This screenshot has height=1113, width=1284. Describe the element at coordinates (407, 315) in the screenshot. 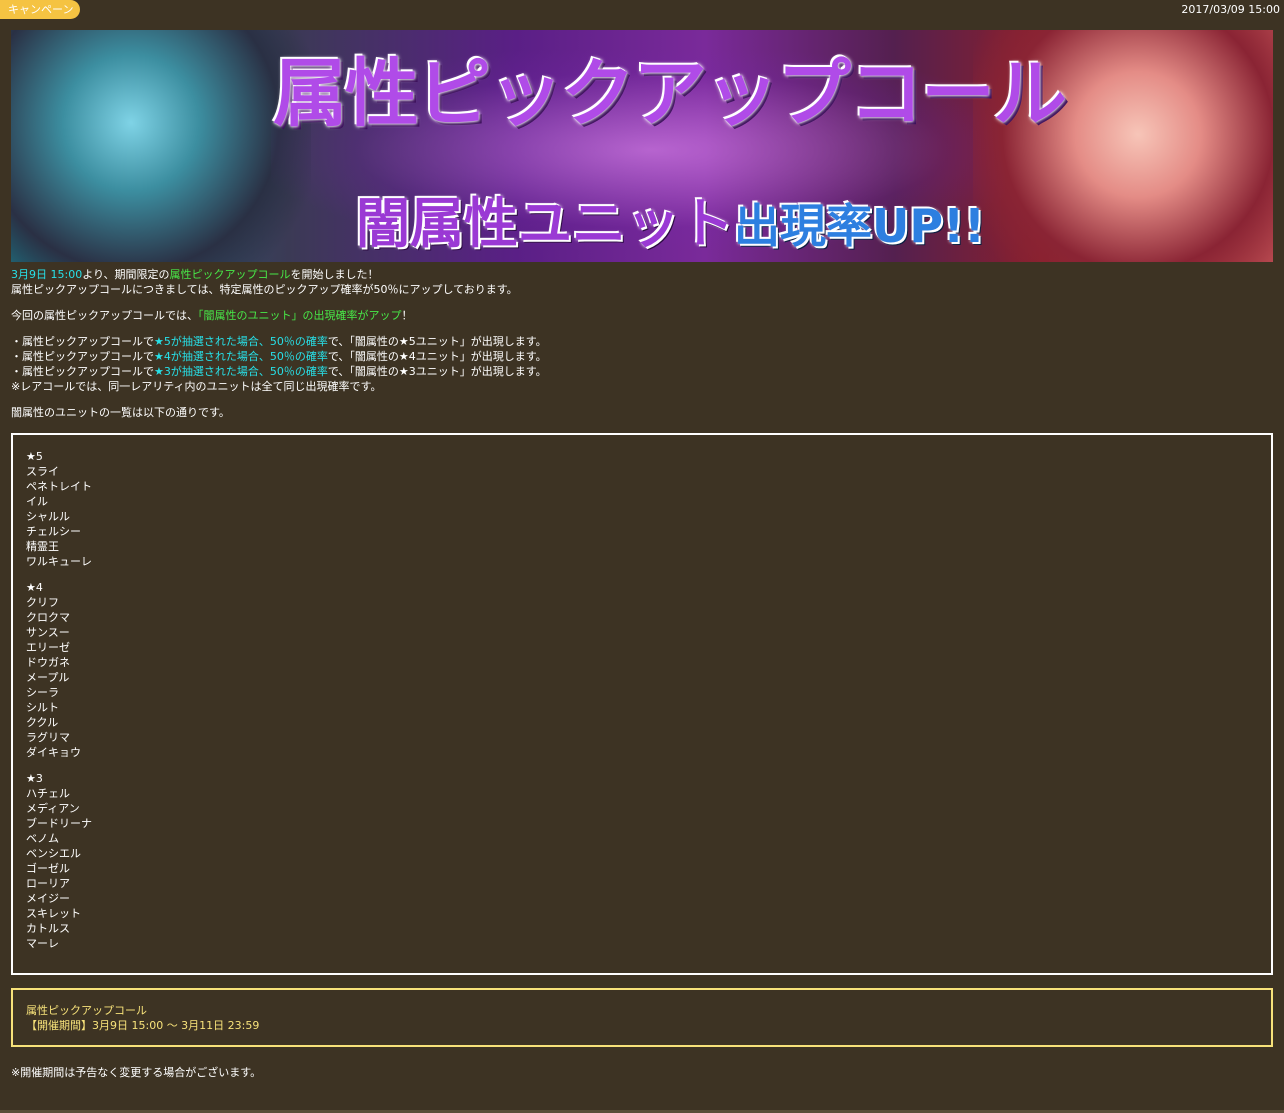

I see `pickup-text-end: ！` at that location.